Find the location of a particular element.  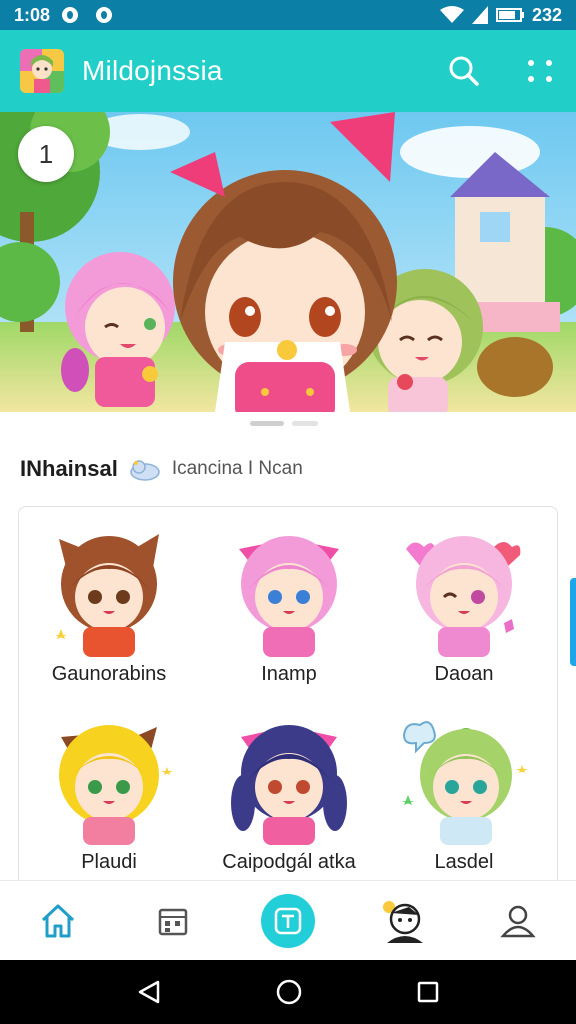

nav-profile is located at coordinates (518, 921).